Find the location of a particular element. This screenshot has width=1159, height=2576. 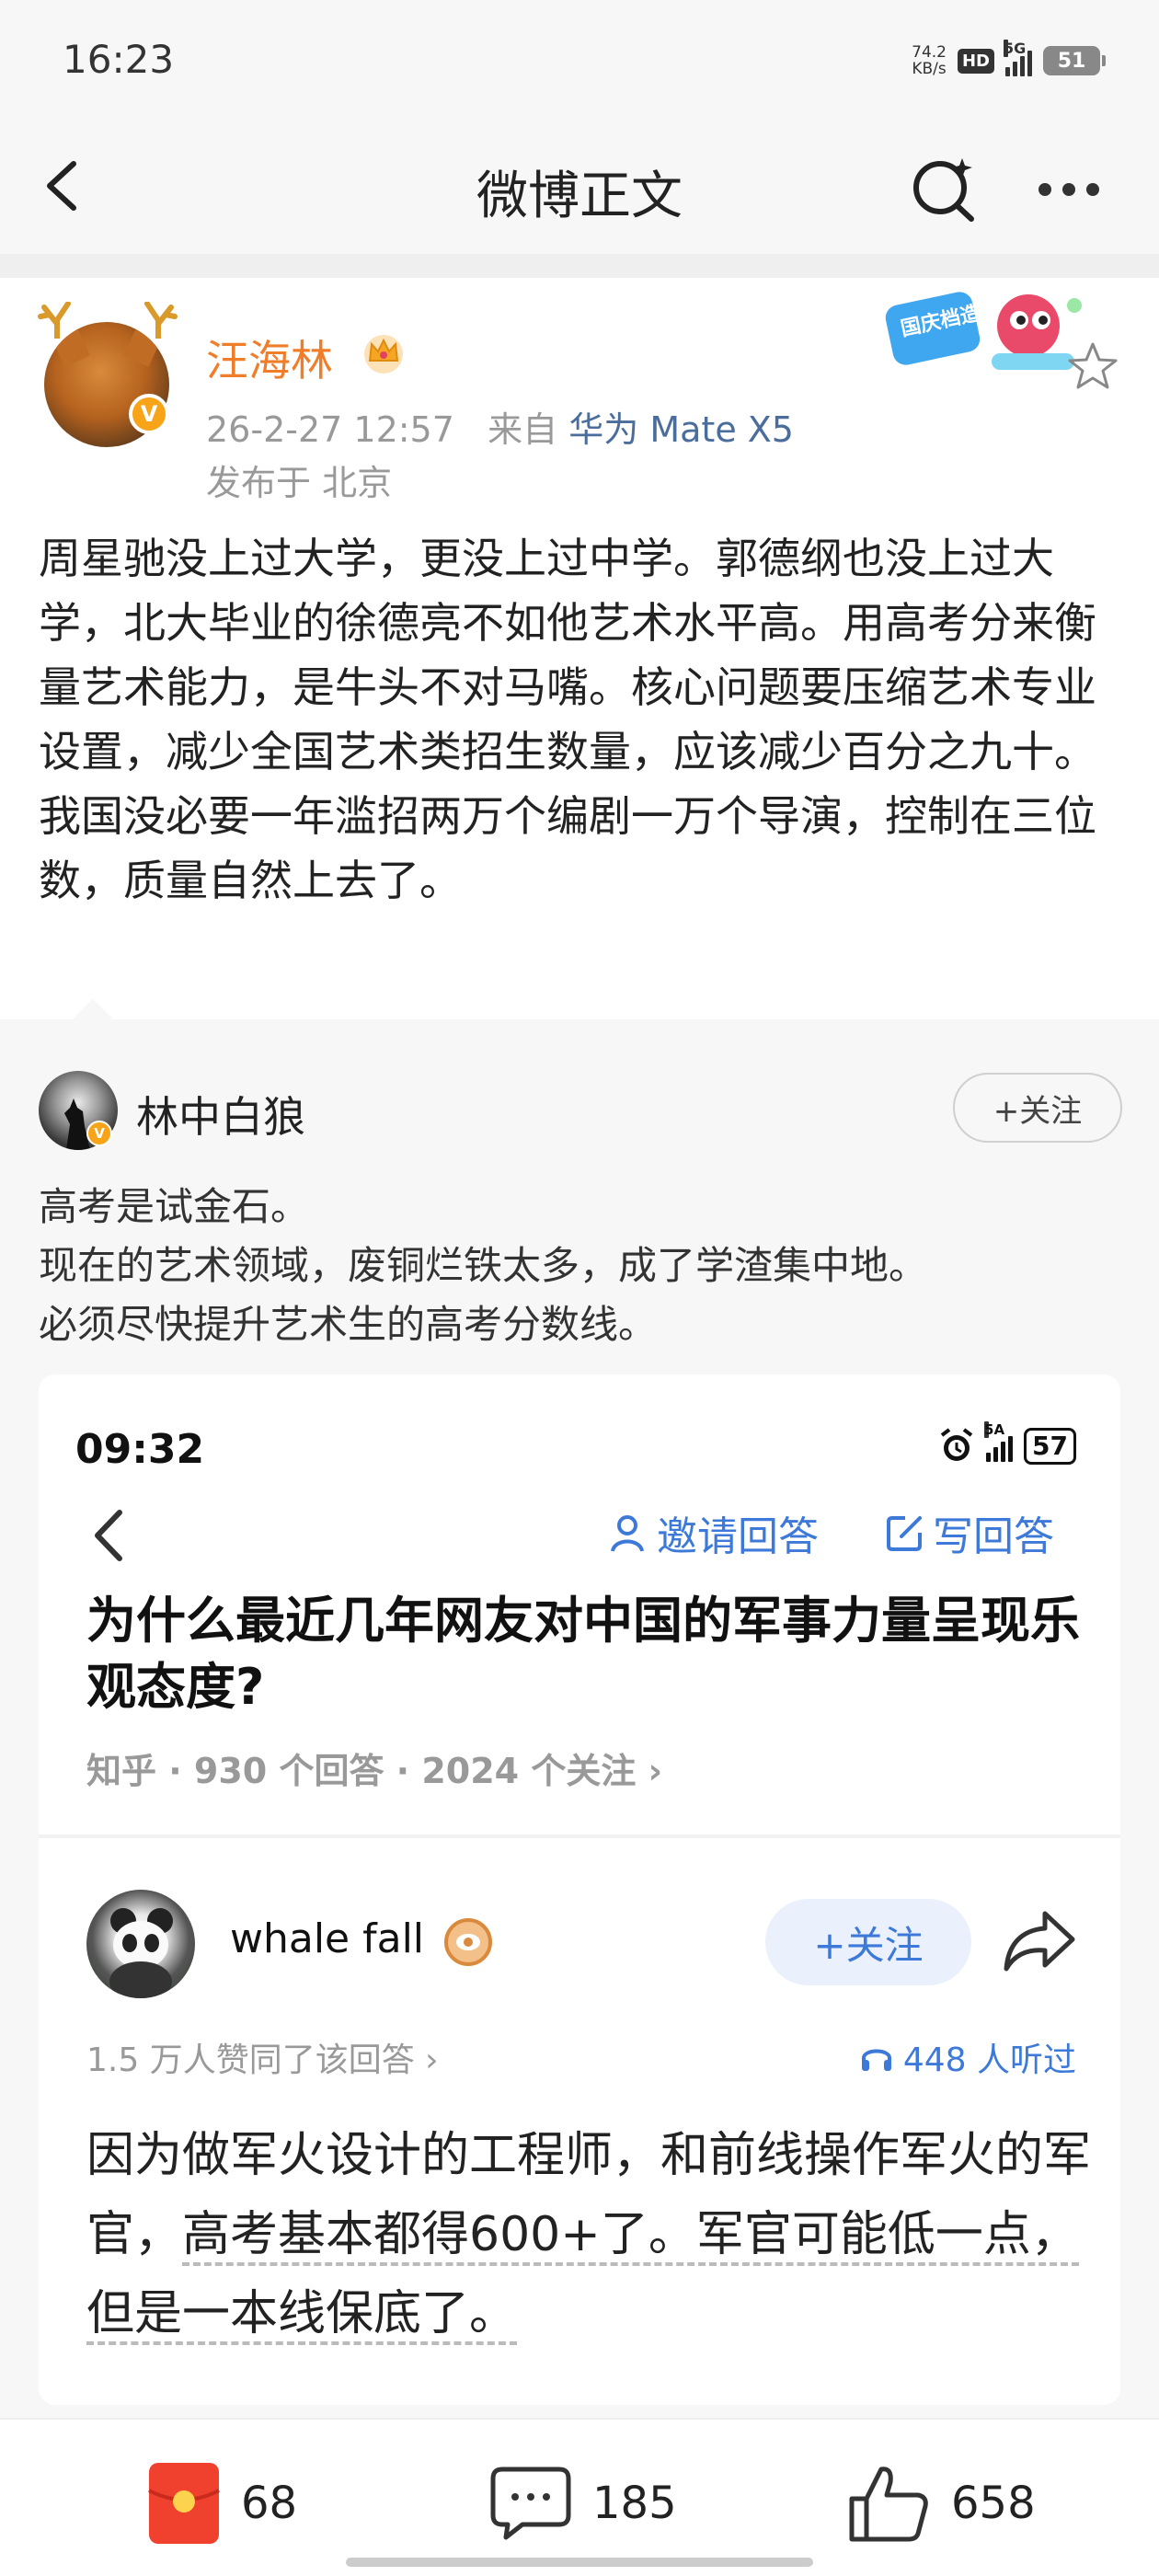

write-answer-button: 写回答 is located at coordinates (969, 1532).